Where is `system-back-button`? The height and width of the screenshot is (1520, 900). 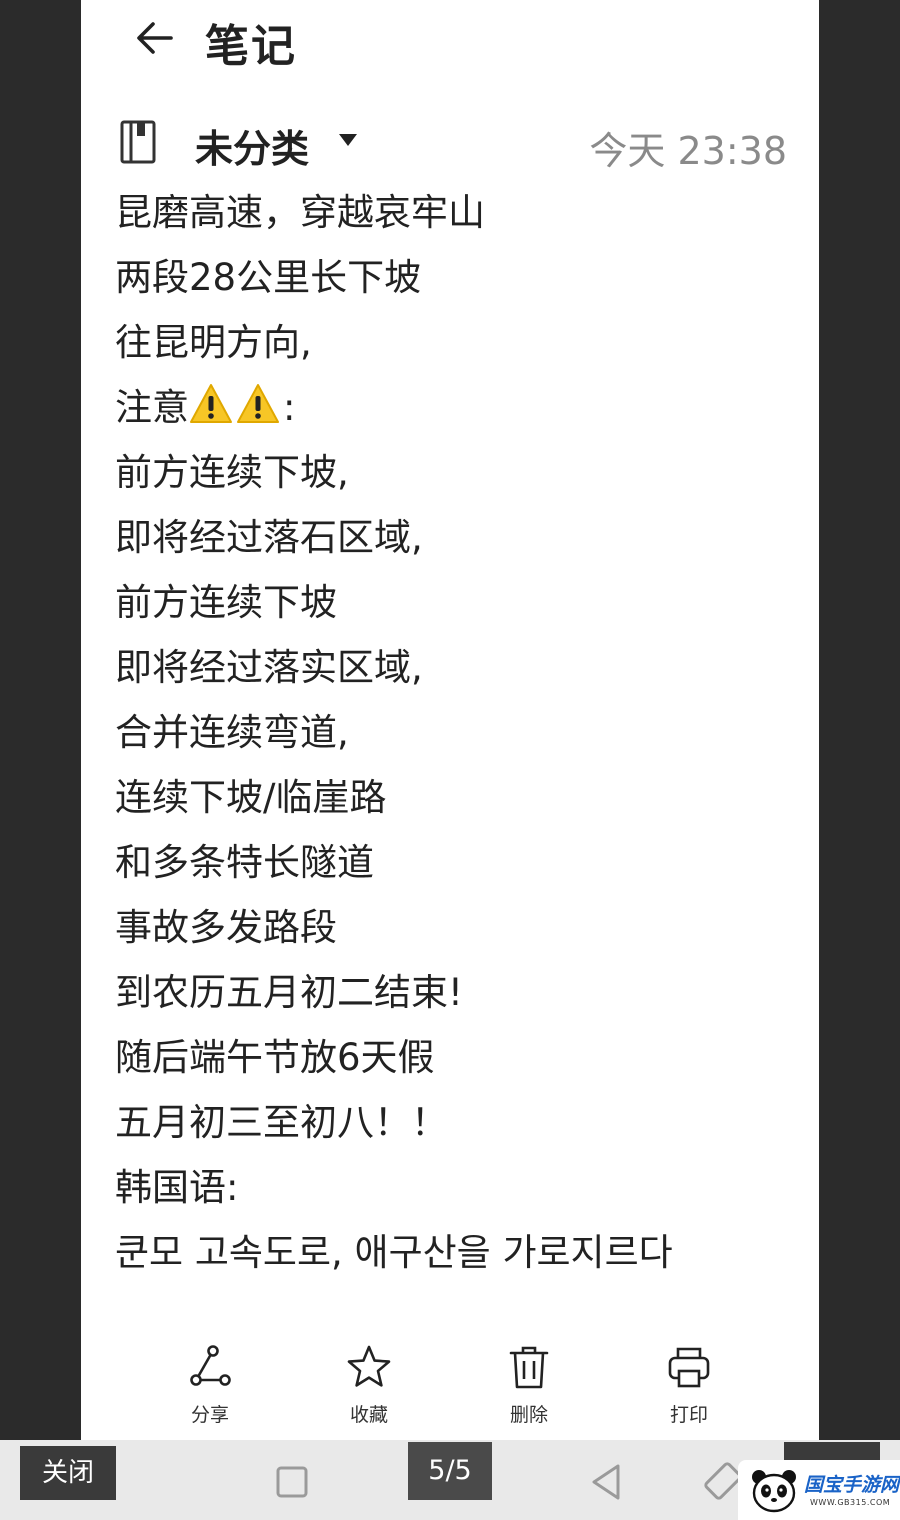
system-back-button is located at coordinates (606, 1482).